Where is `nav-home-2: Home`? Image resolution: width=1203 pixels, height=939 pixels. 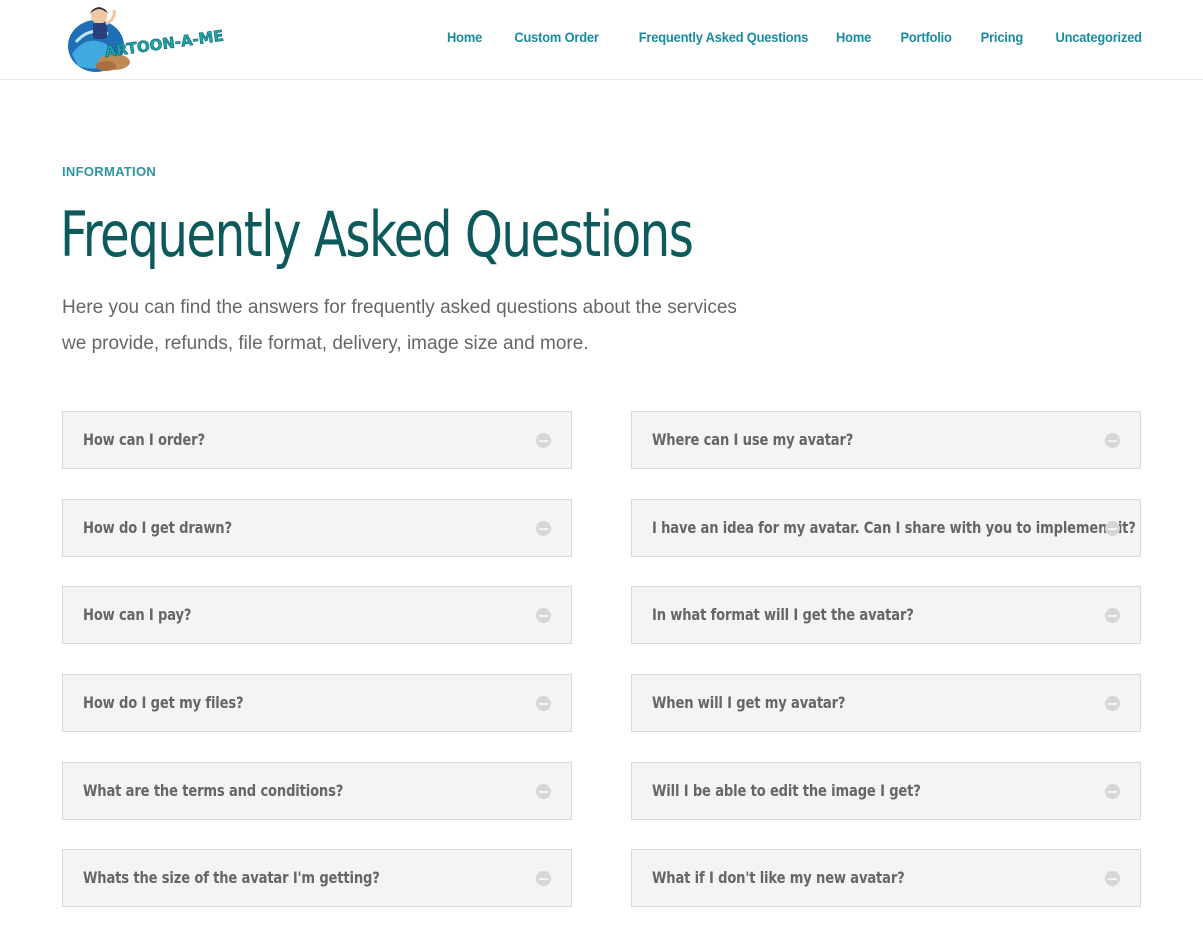
nav-home-2: Home is located at coordinates (853, 37).